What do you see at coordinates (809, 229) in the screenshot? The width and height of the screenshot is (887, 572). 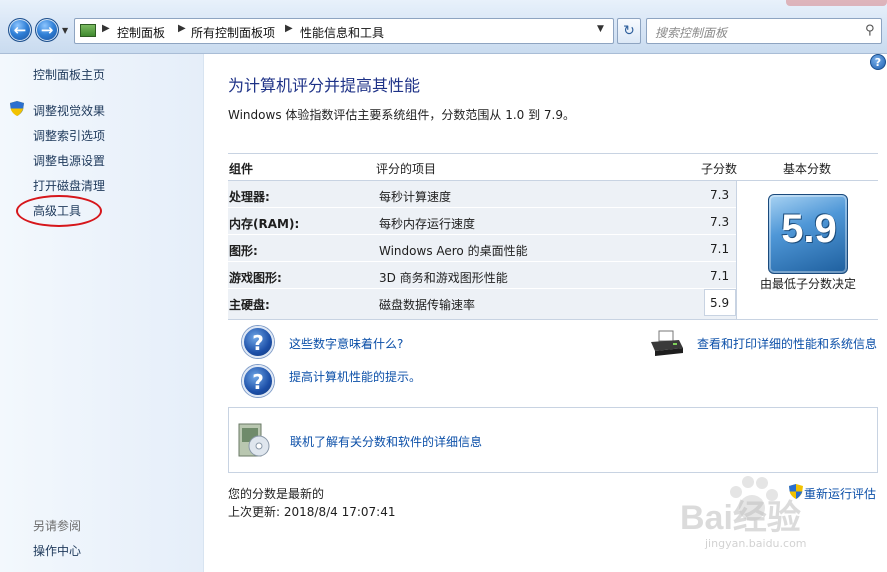 I see `base-score-value: 5.9` at bounding box center [809, 229].